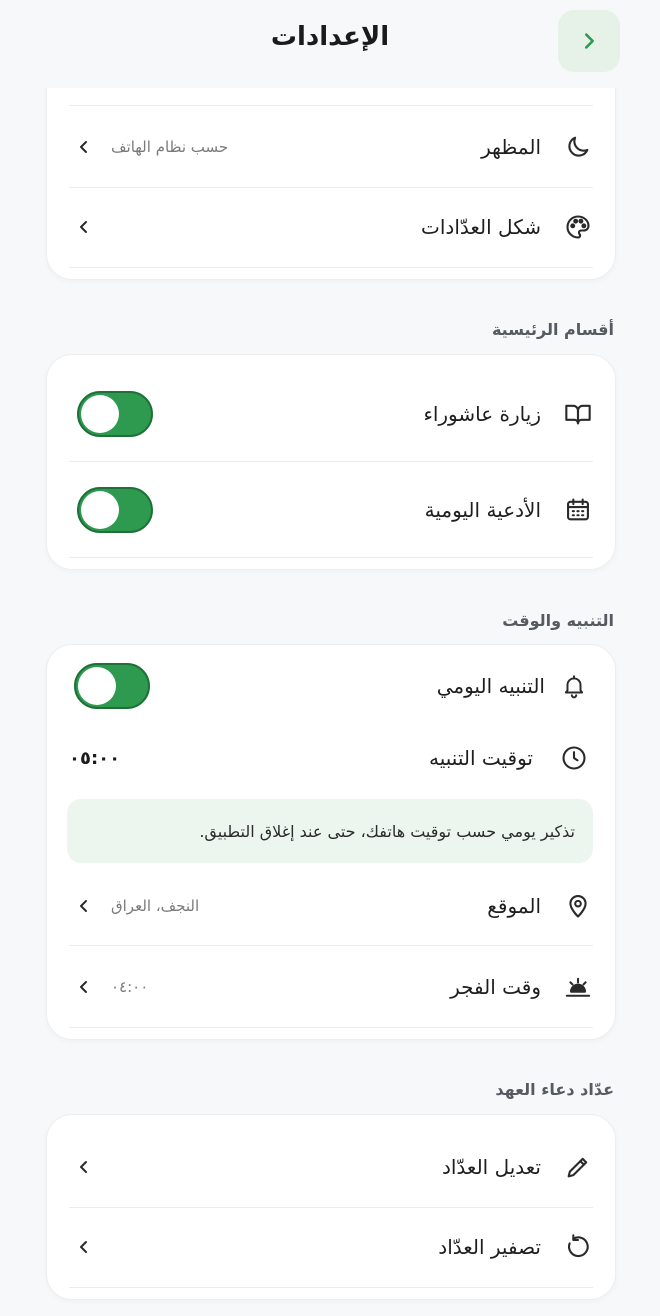 The width and height of the screenshot is (660, 1316). What do you see at coordinates (331, 414) in the screenshot?
I see `ashura-row: زيارة عاشوراء` at bounding box center [331, 414].